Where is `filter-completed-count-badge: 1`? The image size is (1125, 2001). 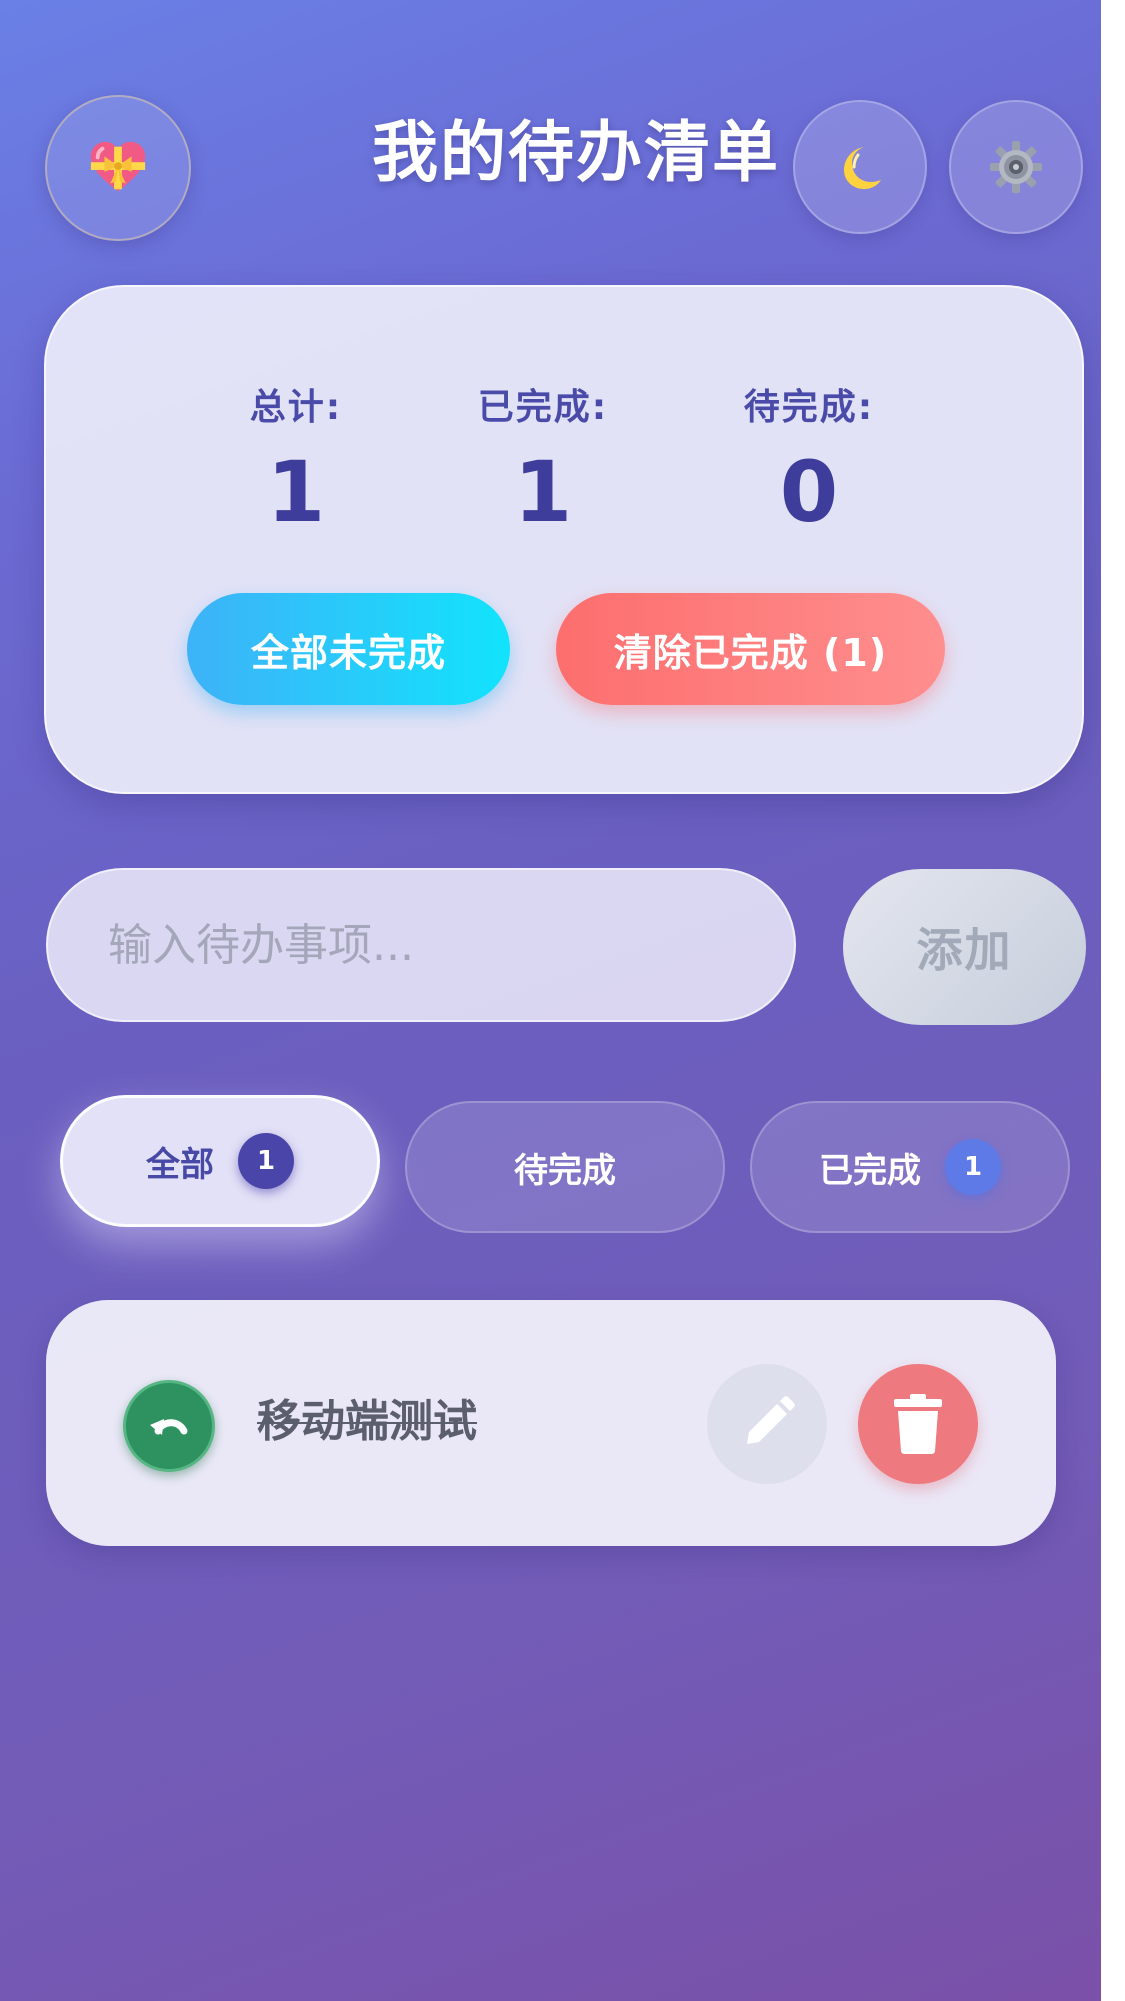
filter-completed-count-badge: 1 is located at coordinates (973, 1167).